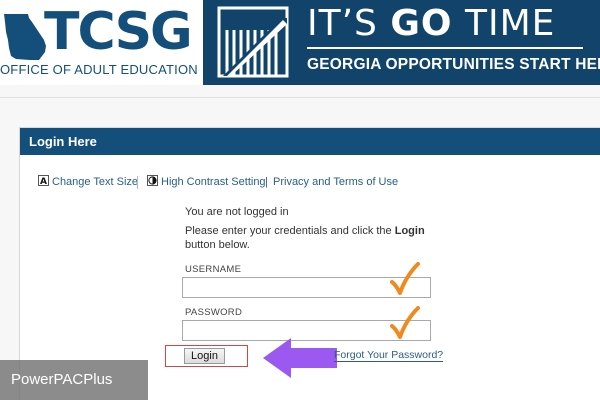  I want to click on product-watermark: PowerPACPlus, so click(74, 380).